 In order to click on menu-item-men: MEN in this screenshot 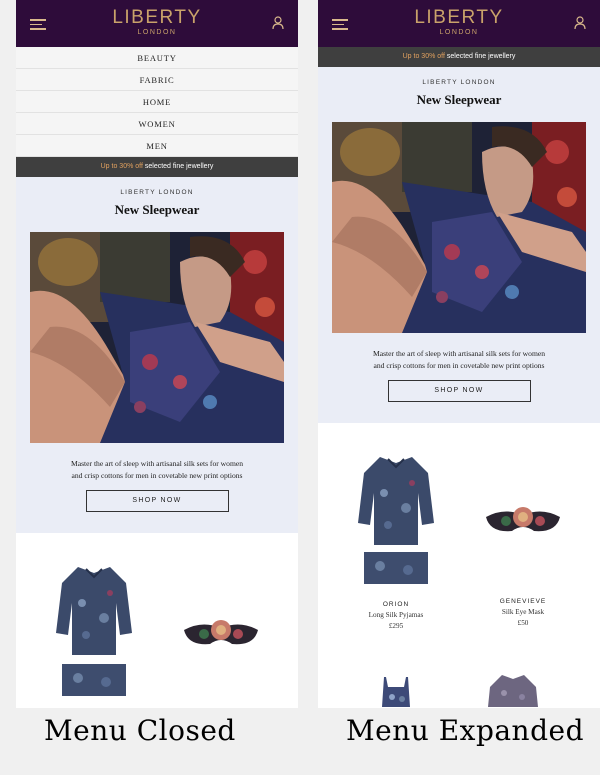, I will do `click(157, 146)`.